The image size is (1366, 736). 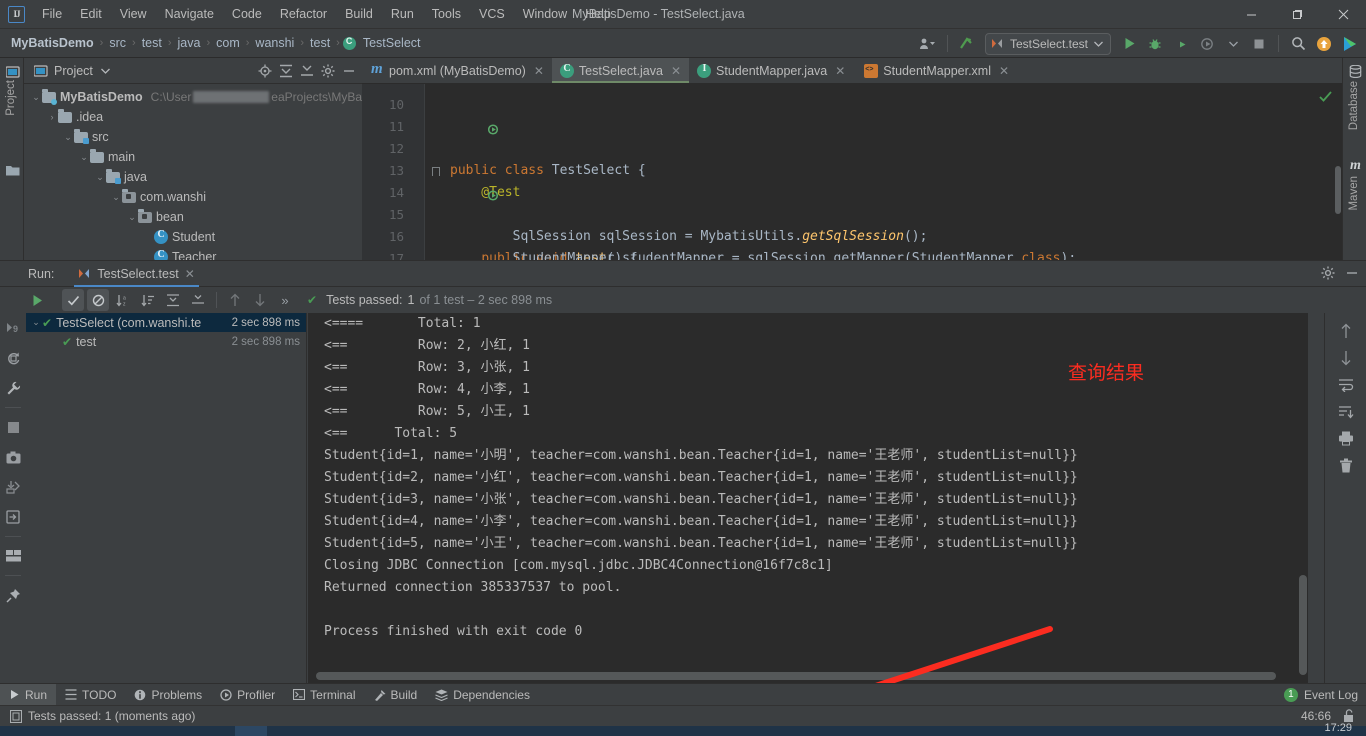 I want to click on tree-node-java: ⌄ java, so click(x=193, y=177).